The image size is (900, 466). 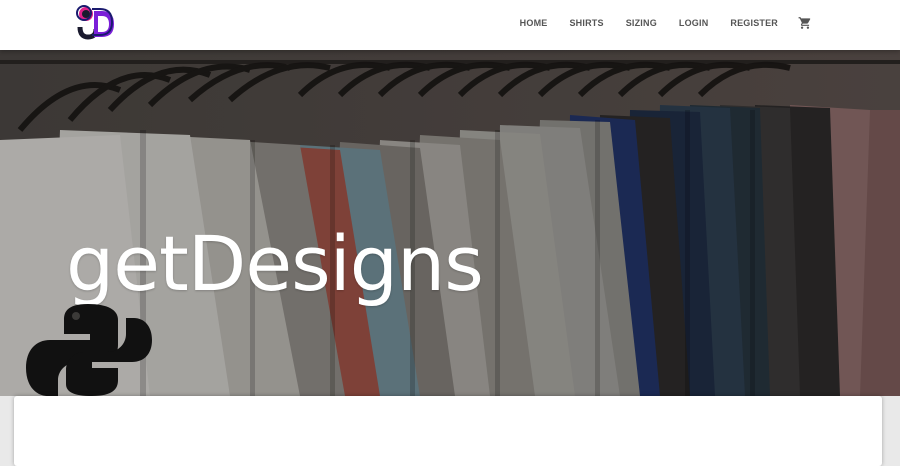 I want to click on nav-shirts: SHIRTS, so click(x=586, y=23).